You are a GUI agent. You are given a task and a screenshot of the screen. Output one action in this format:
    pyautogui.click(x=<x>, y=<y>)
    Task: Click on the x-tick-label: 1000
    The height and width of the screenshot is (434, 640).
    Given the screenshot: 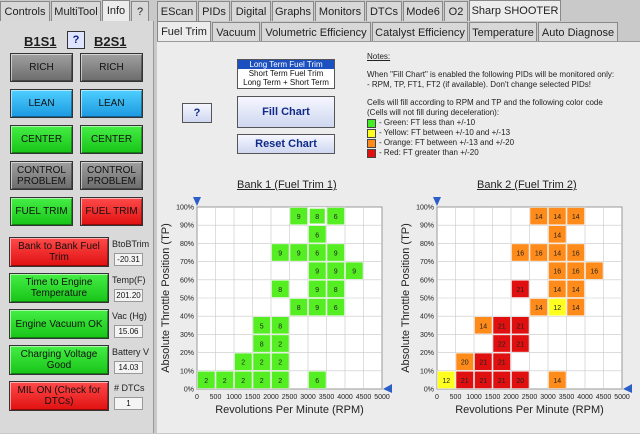 What is the action you would take?
    pyautogui.click(x=234, y=397)
    